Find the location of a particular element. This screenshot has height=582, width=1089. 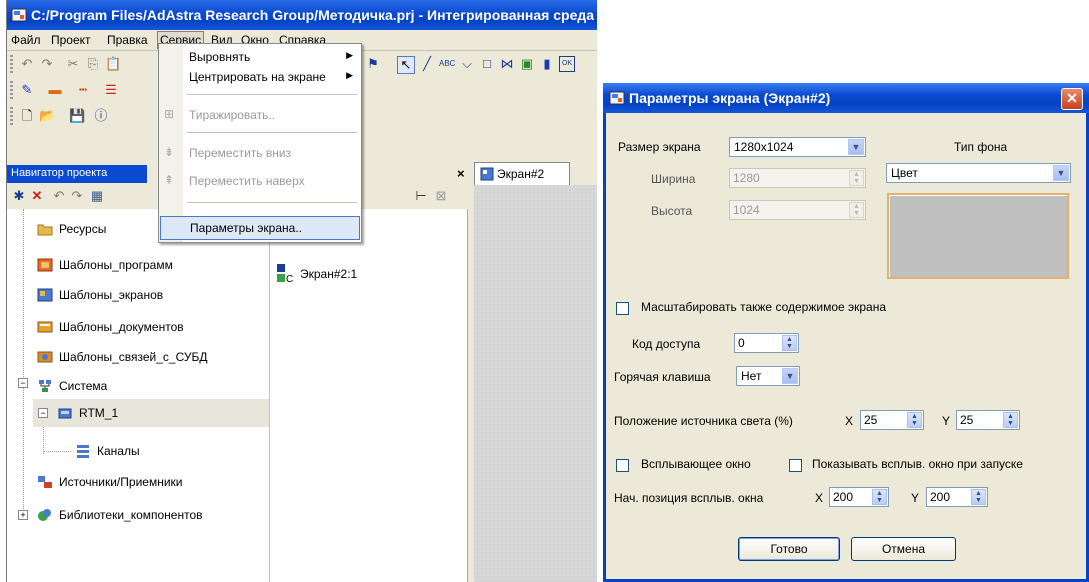

menu-item-center: Центрировать на экране ▶ is located at coordinates (260, 77).